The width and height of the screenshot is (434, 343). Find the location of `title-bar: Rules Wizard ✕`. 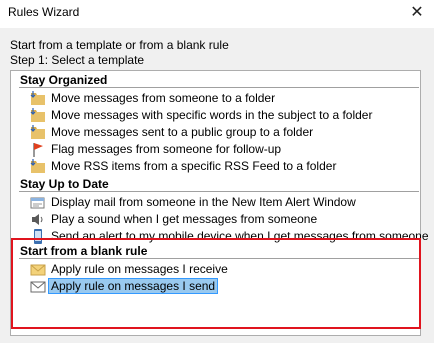

title-bar: Rules Wizard ✕ is located at coordinates (217, 14).